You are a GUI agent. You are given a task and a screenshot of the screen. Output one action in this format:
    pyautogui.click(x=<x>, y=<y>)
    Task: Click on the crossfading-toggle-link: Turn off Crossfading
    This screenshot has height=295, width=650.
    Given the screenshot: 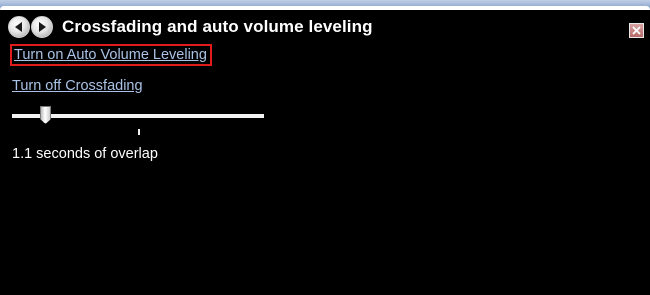 What is the action you would take?
    pyautogui.click(x=77, y=86)
    